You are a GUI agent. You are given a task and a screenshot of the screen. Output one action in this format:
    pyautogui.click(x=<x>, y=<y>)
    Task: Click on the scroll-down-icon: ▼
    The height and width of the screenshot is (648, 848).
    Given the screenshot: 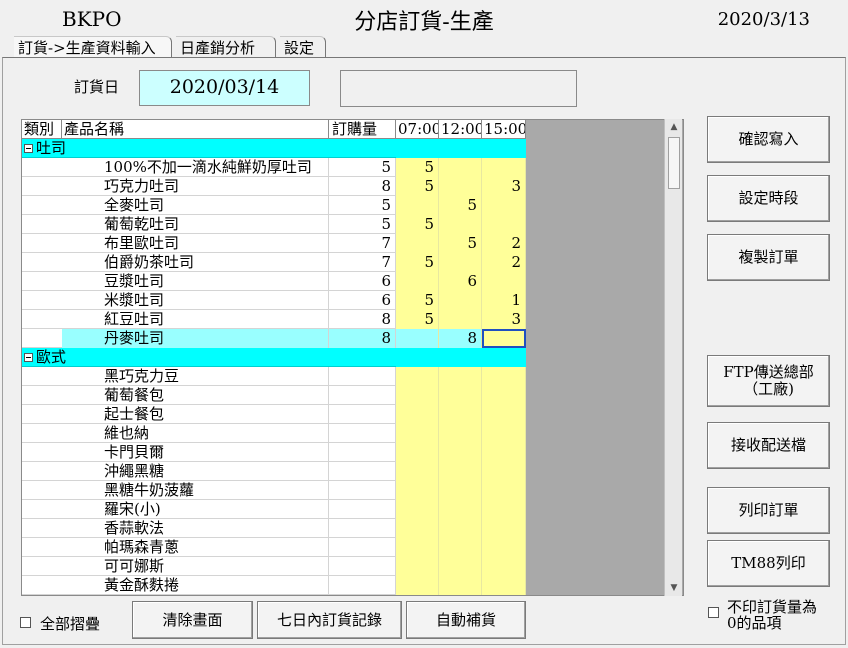 What is the action you would take?
    pyautogui.click(x=674, y=588)
    